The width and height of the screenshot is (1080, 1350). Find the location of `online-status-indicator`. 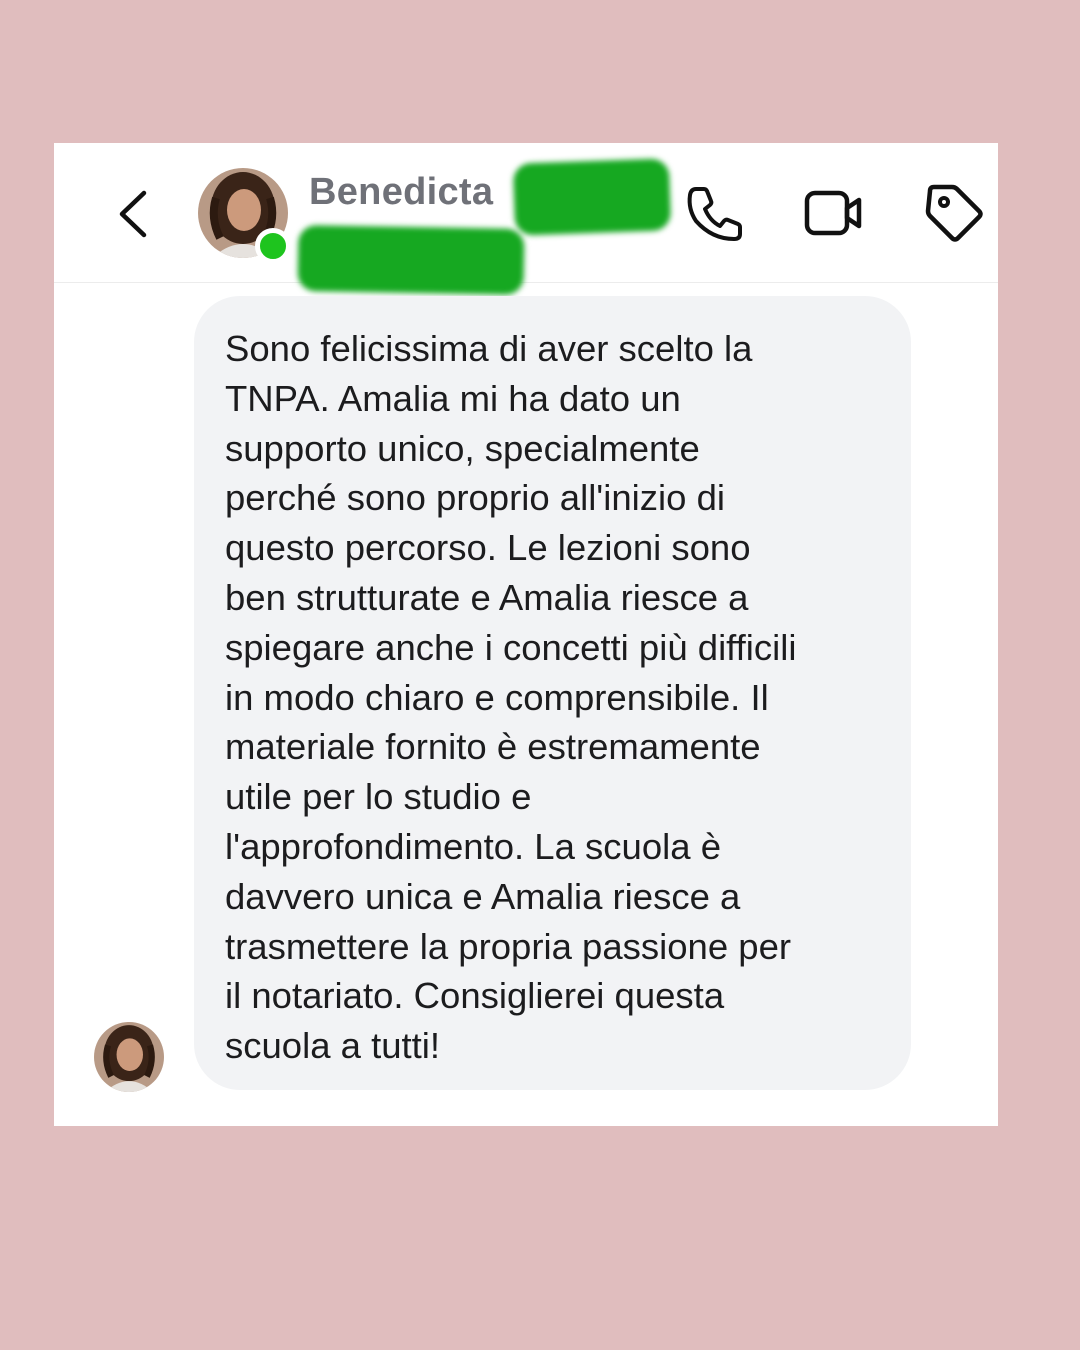

online-status-indicator is located at coordinates (273, 246).